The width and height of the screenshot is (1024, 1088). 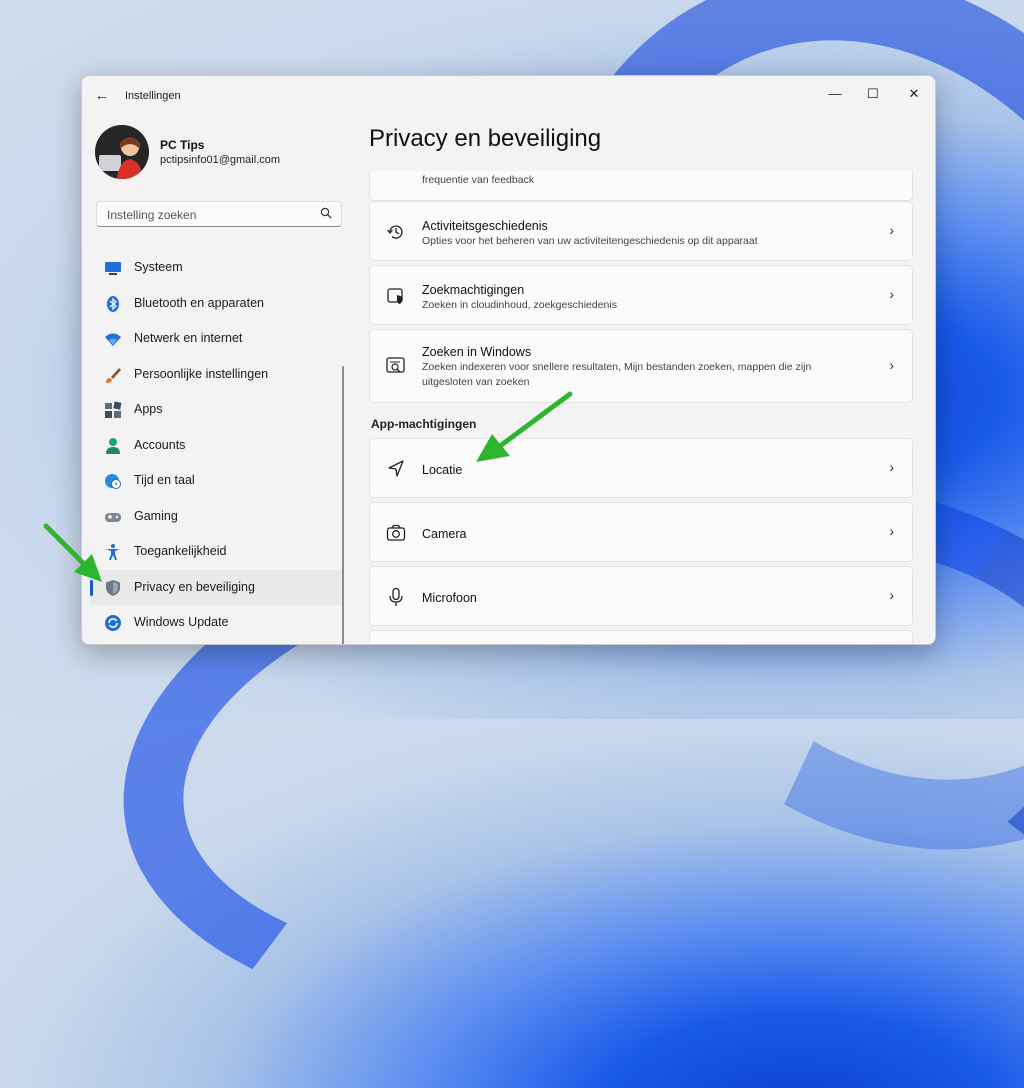 I want to click on search-input, so click(x=209, y=215).